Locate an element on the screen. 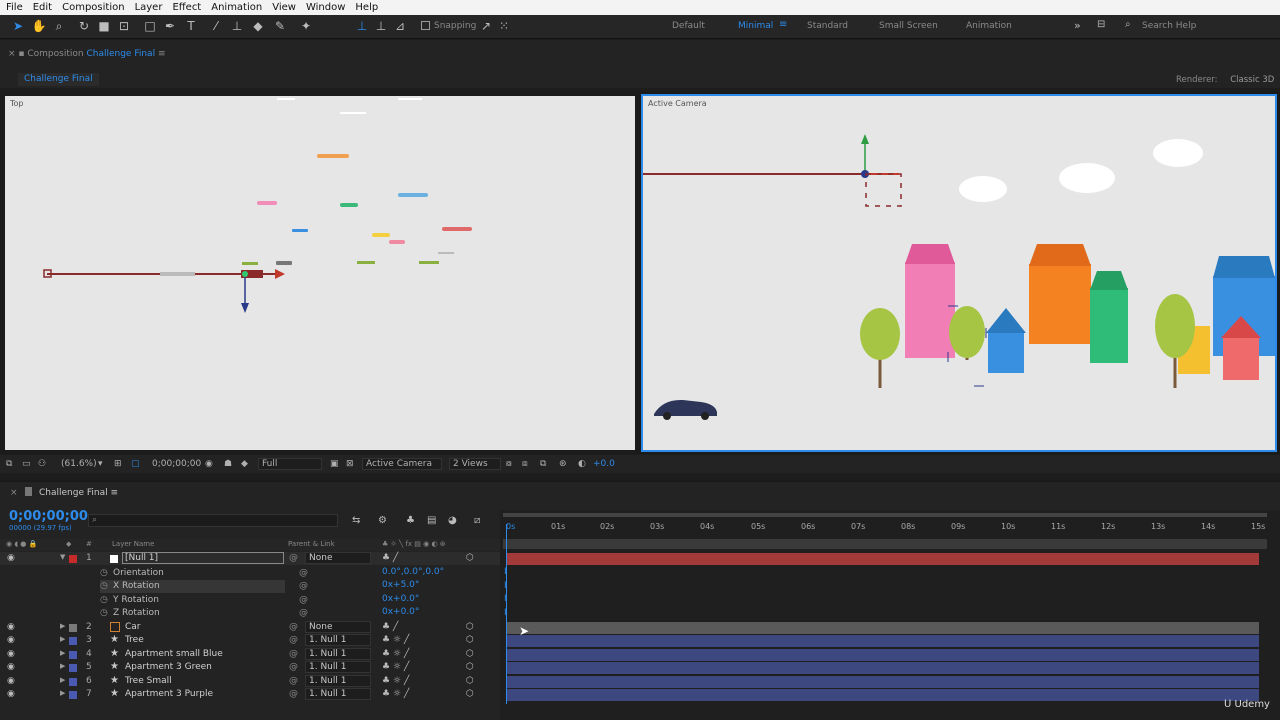  layer-bar-apartment-3-green is located at coordinates (883, 668).